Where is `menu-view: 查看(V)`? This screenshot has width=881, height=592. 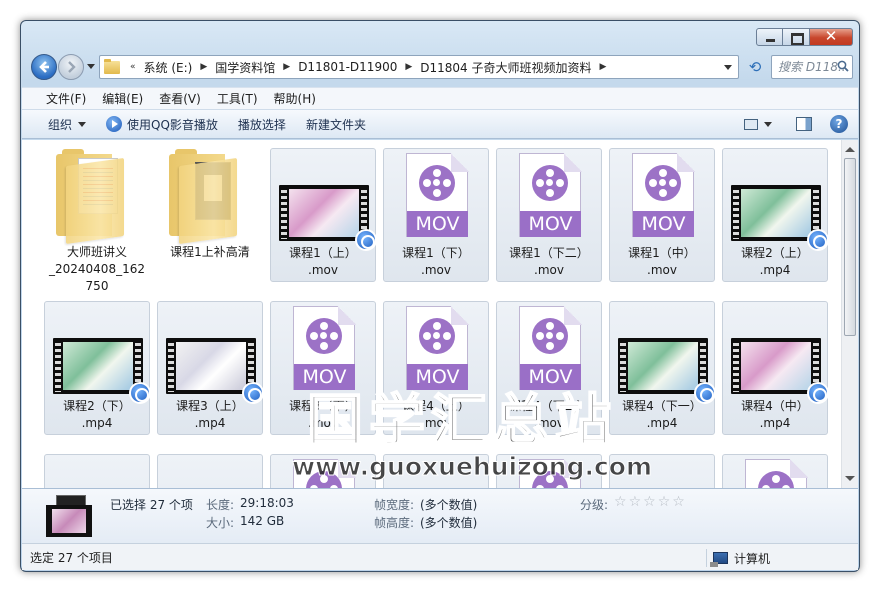
menu-view: 查看(V) is located at coordinates (180, 98).